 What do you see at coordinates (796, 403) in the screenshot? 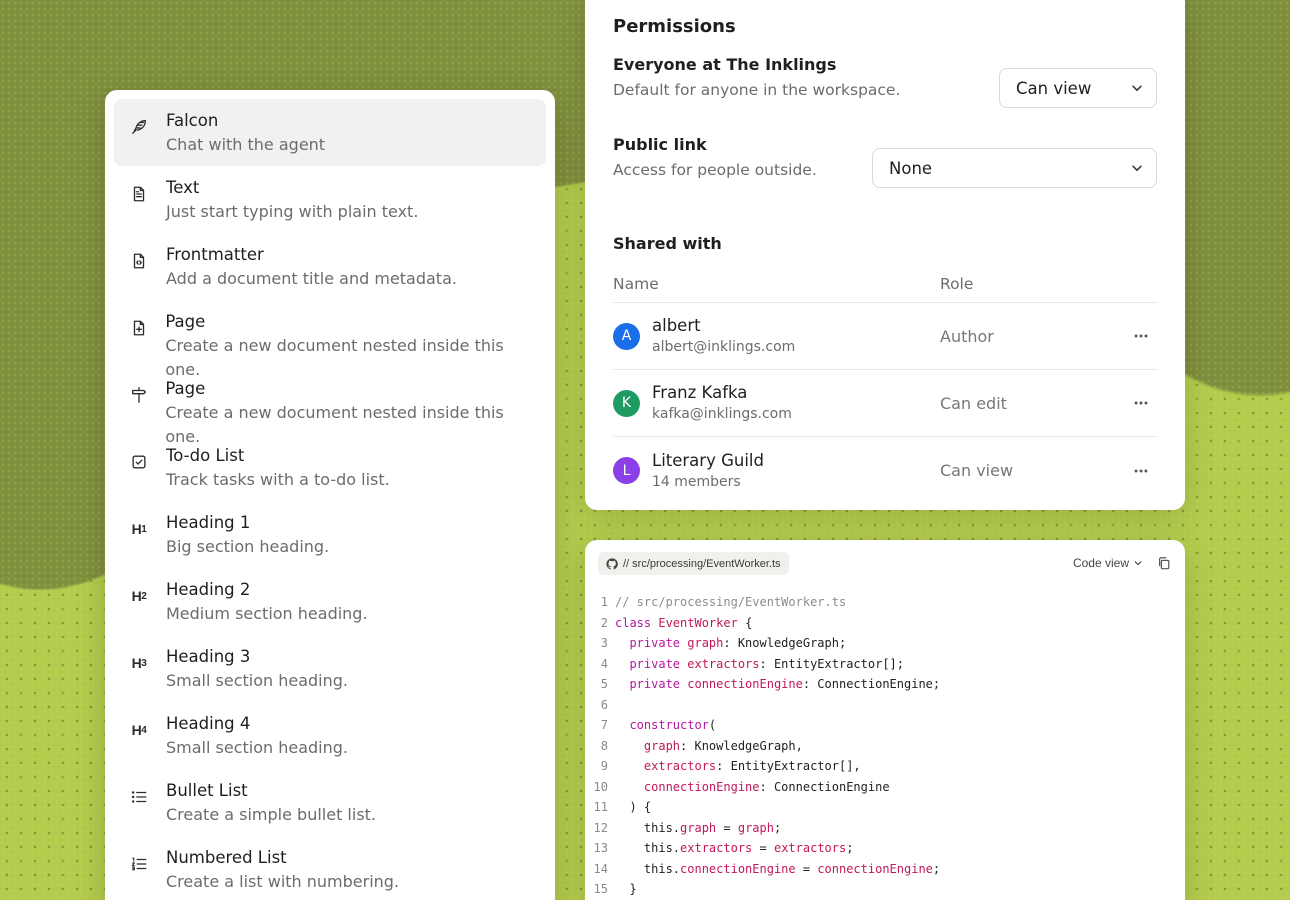
I see `member-info: Franz Kafka kafka@inklings.com` at bounding box center [796, 403].